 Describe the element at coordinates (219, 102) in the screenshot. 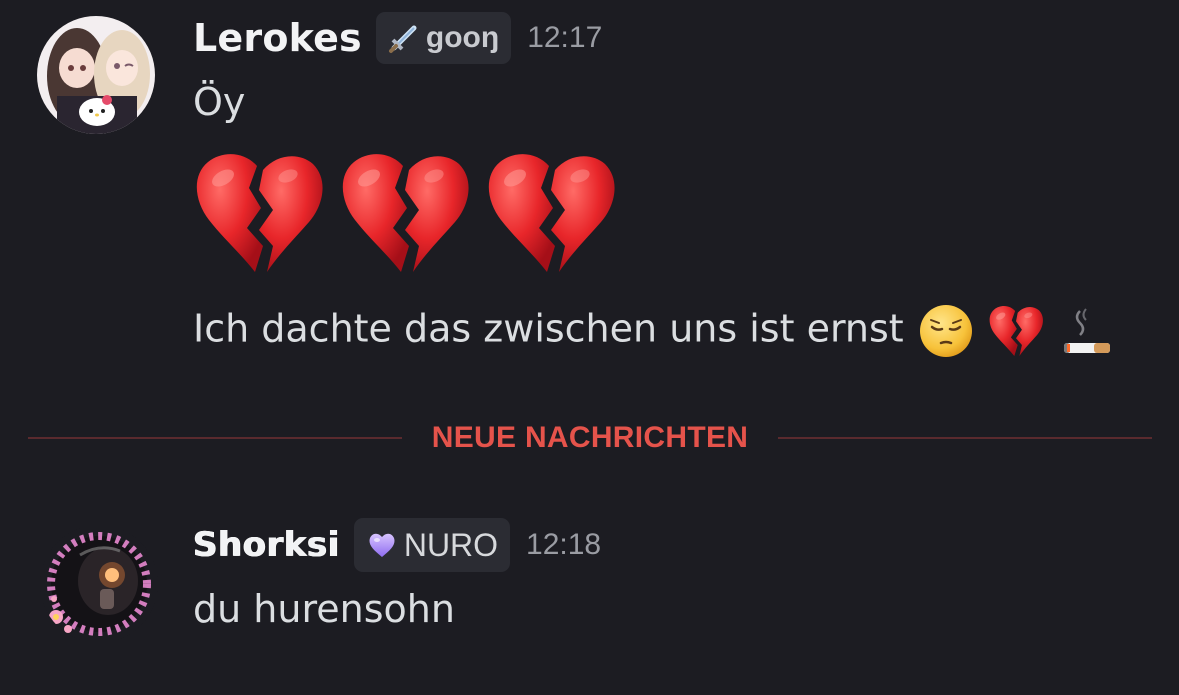

I see `message-text: Öy` at that location.